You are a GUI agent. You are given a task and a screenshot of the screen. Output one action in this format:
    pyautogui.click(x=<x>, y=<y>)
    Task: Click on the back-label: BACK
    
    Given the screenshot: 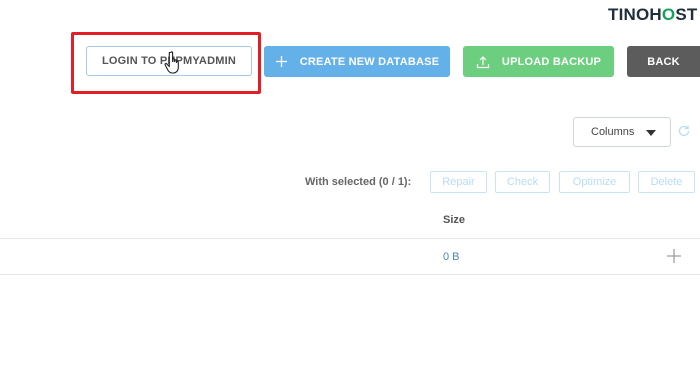 What is the action you would take?
    pyautogui.click(x=663, y=61)
    